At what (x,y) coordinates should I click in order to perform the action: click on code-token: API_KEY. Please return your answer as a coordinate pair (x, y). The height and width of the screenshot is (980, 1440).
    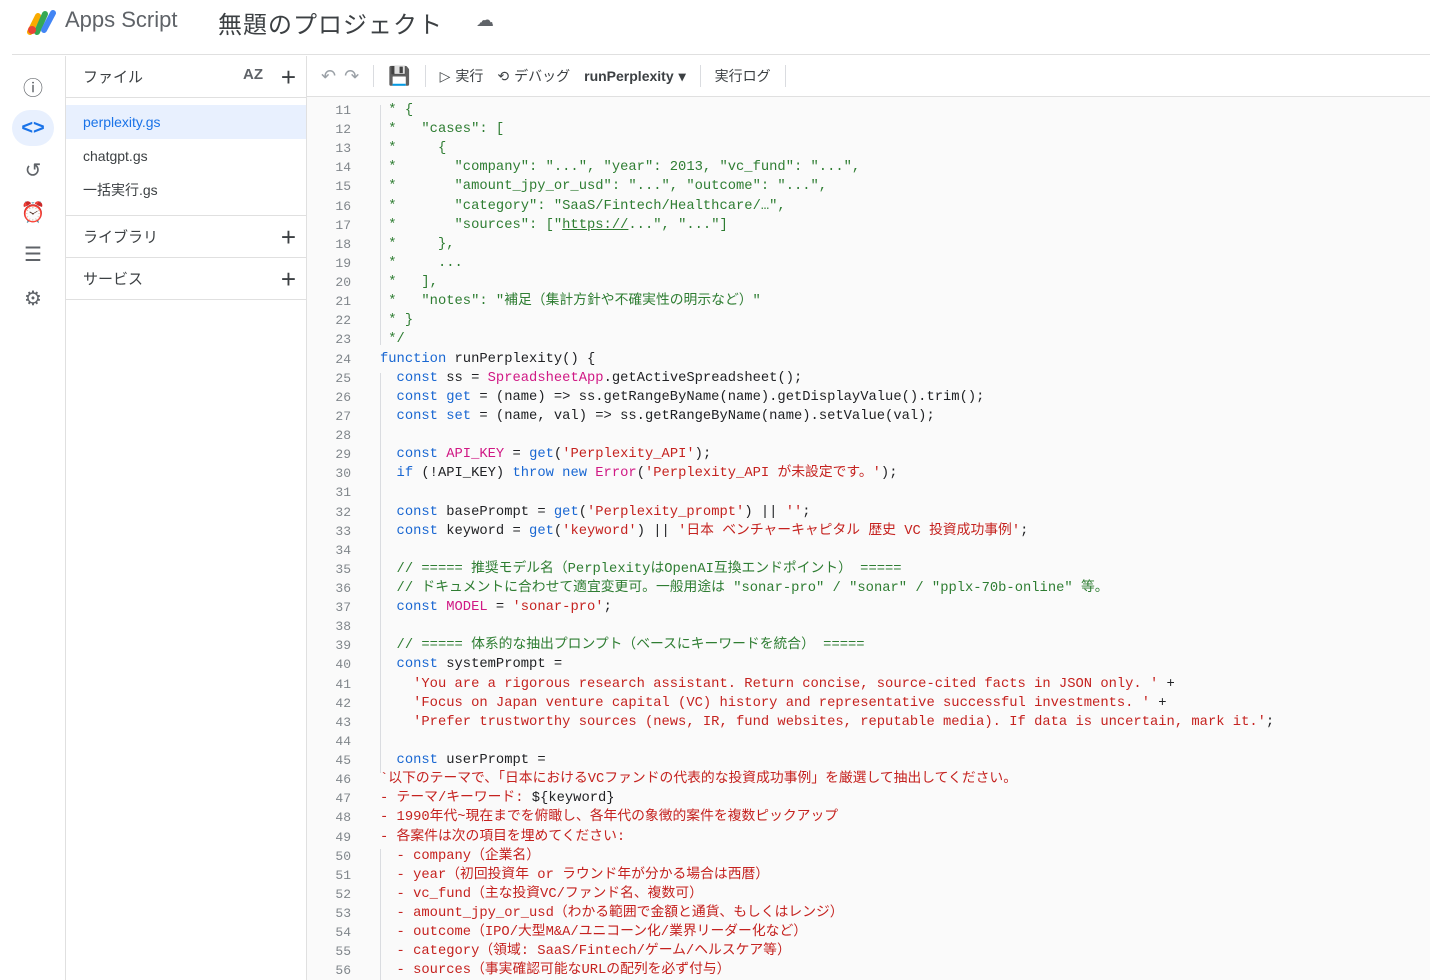
    Looking at the image, I should click on (471, 455).